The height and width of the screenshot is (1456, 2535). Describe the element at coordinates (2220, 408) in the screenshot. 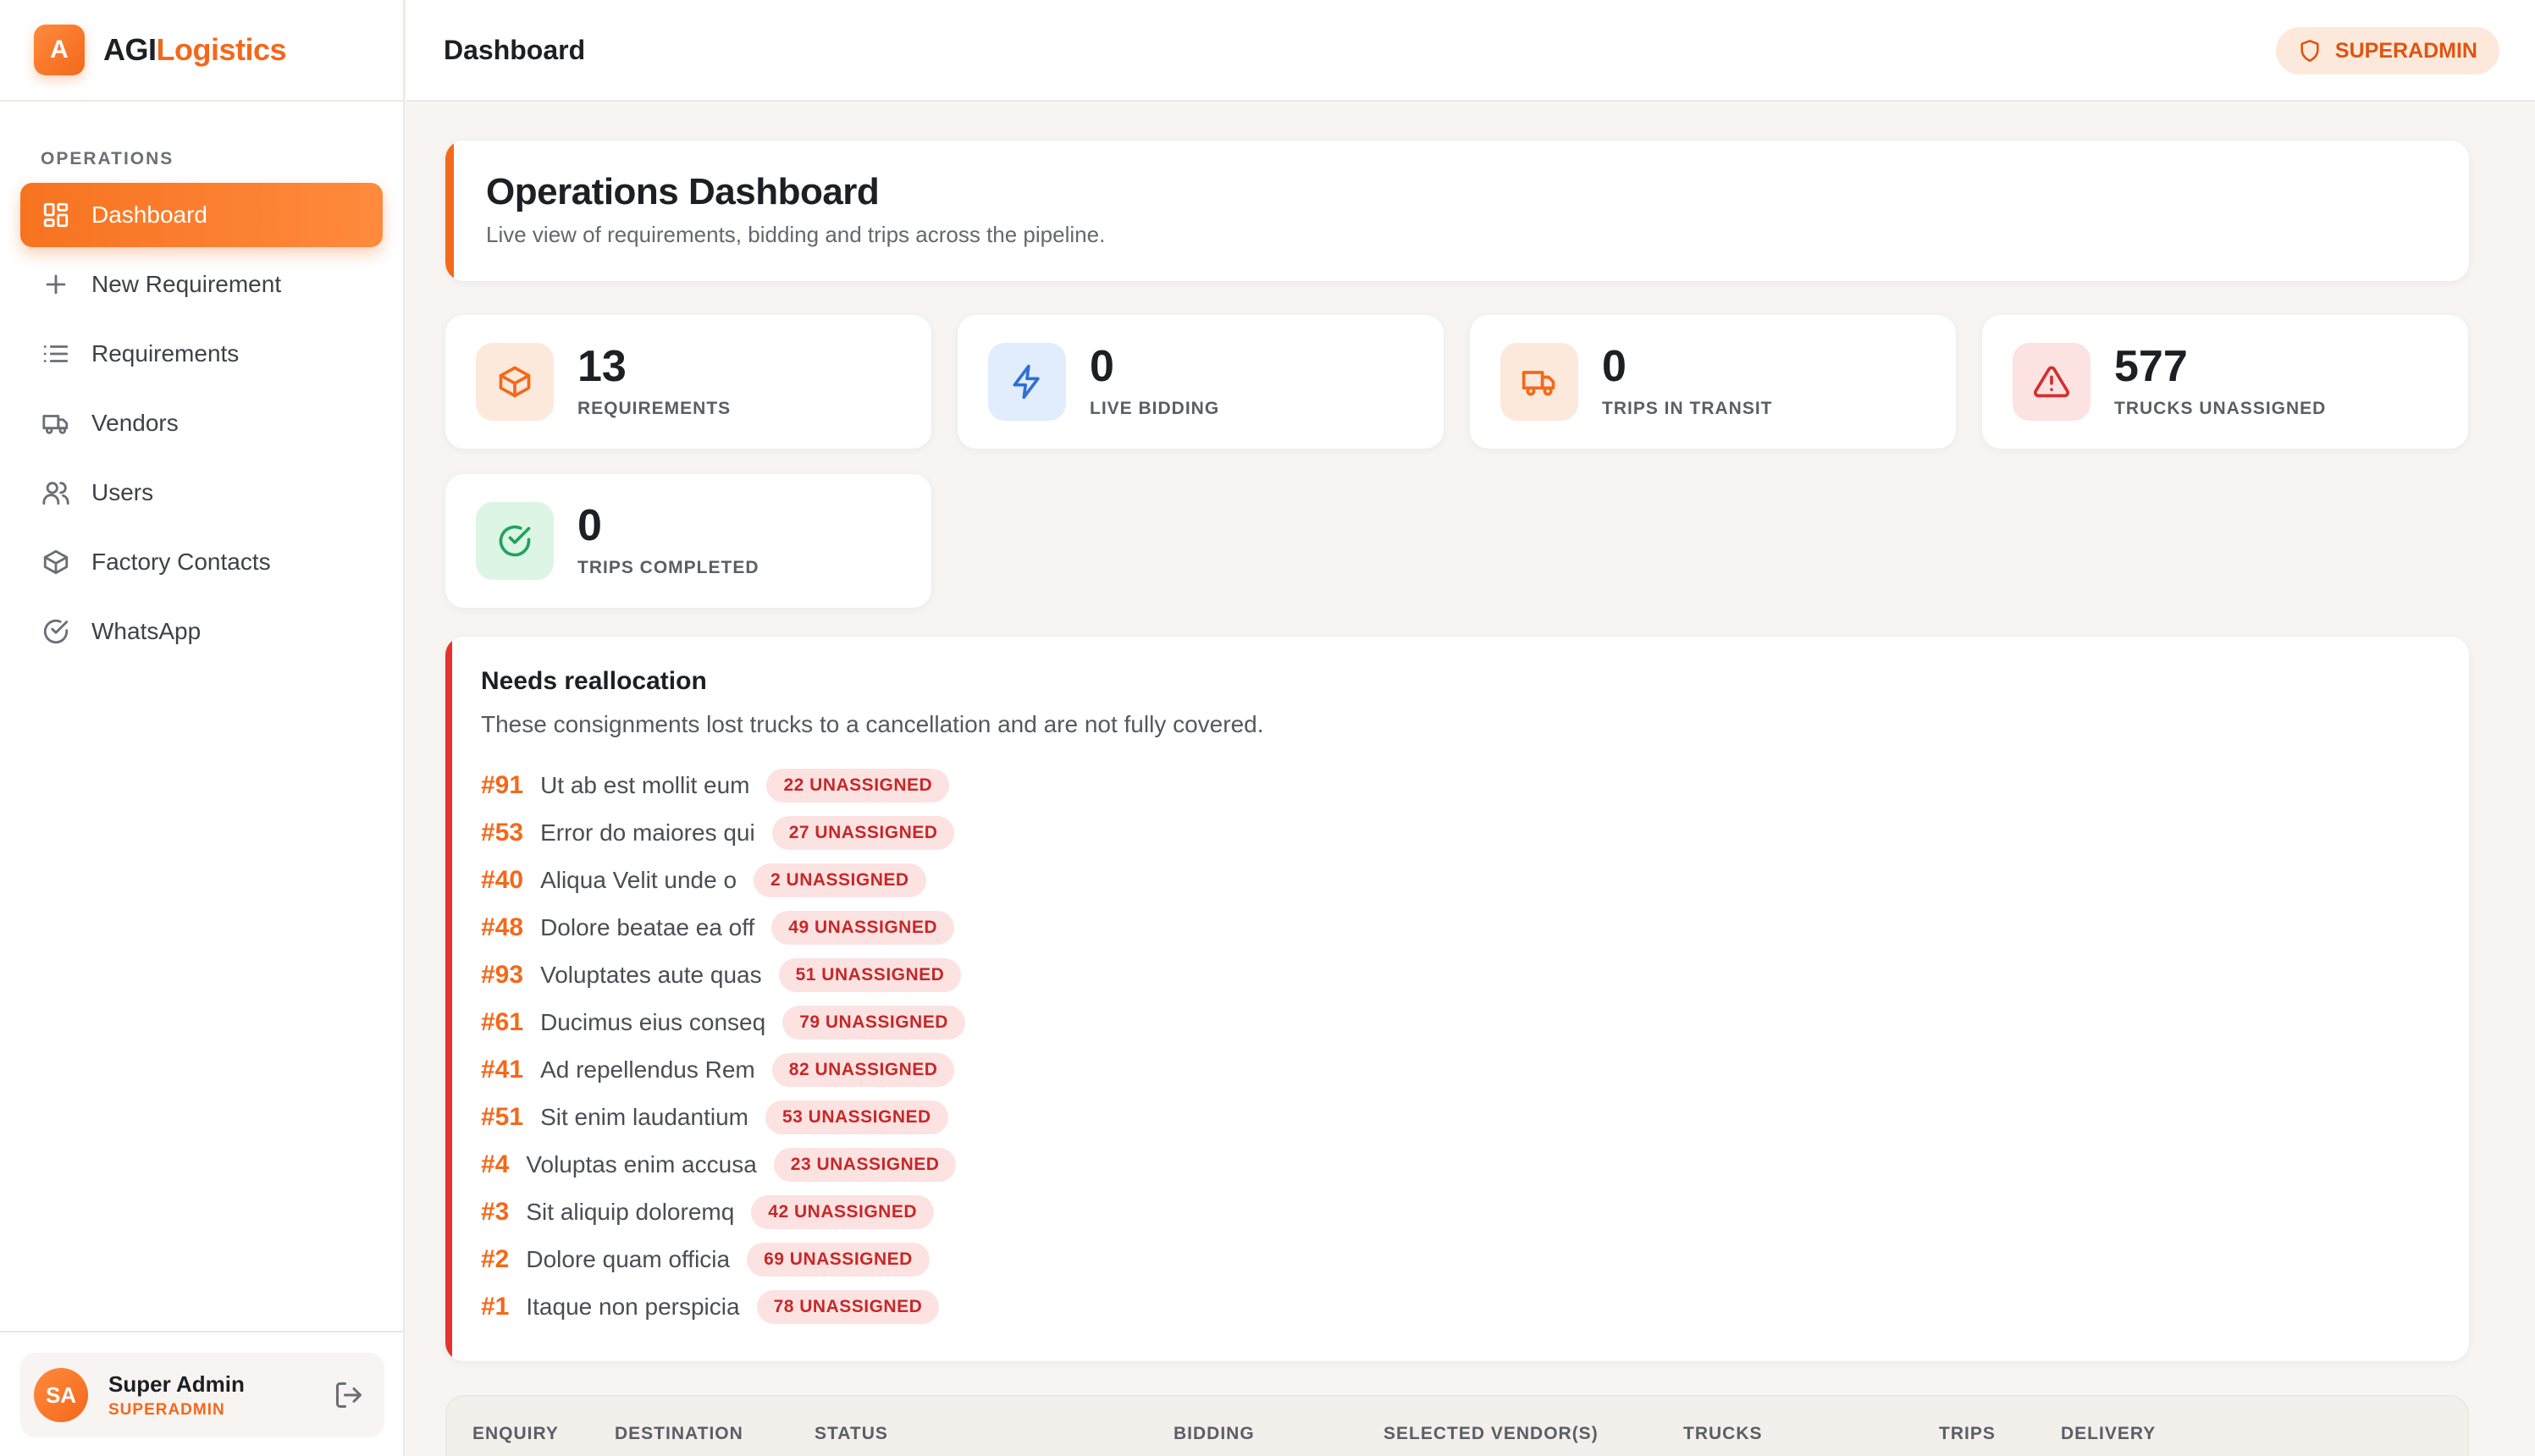

I see `stat-label: TRUCKS UNASSIGNED` at that location.